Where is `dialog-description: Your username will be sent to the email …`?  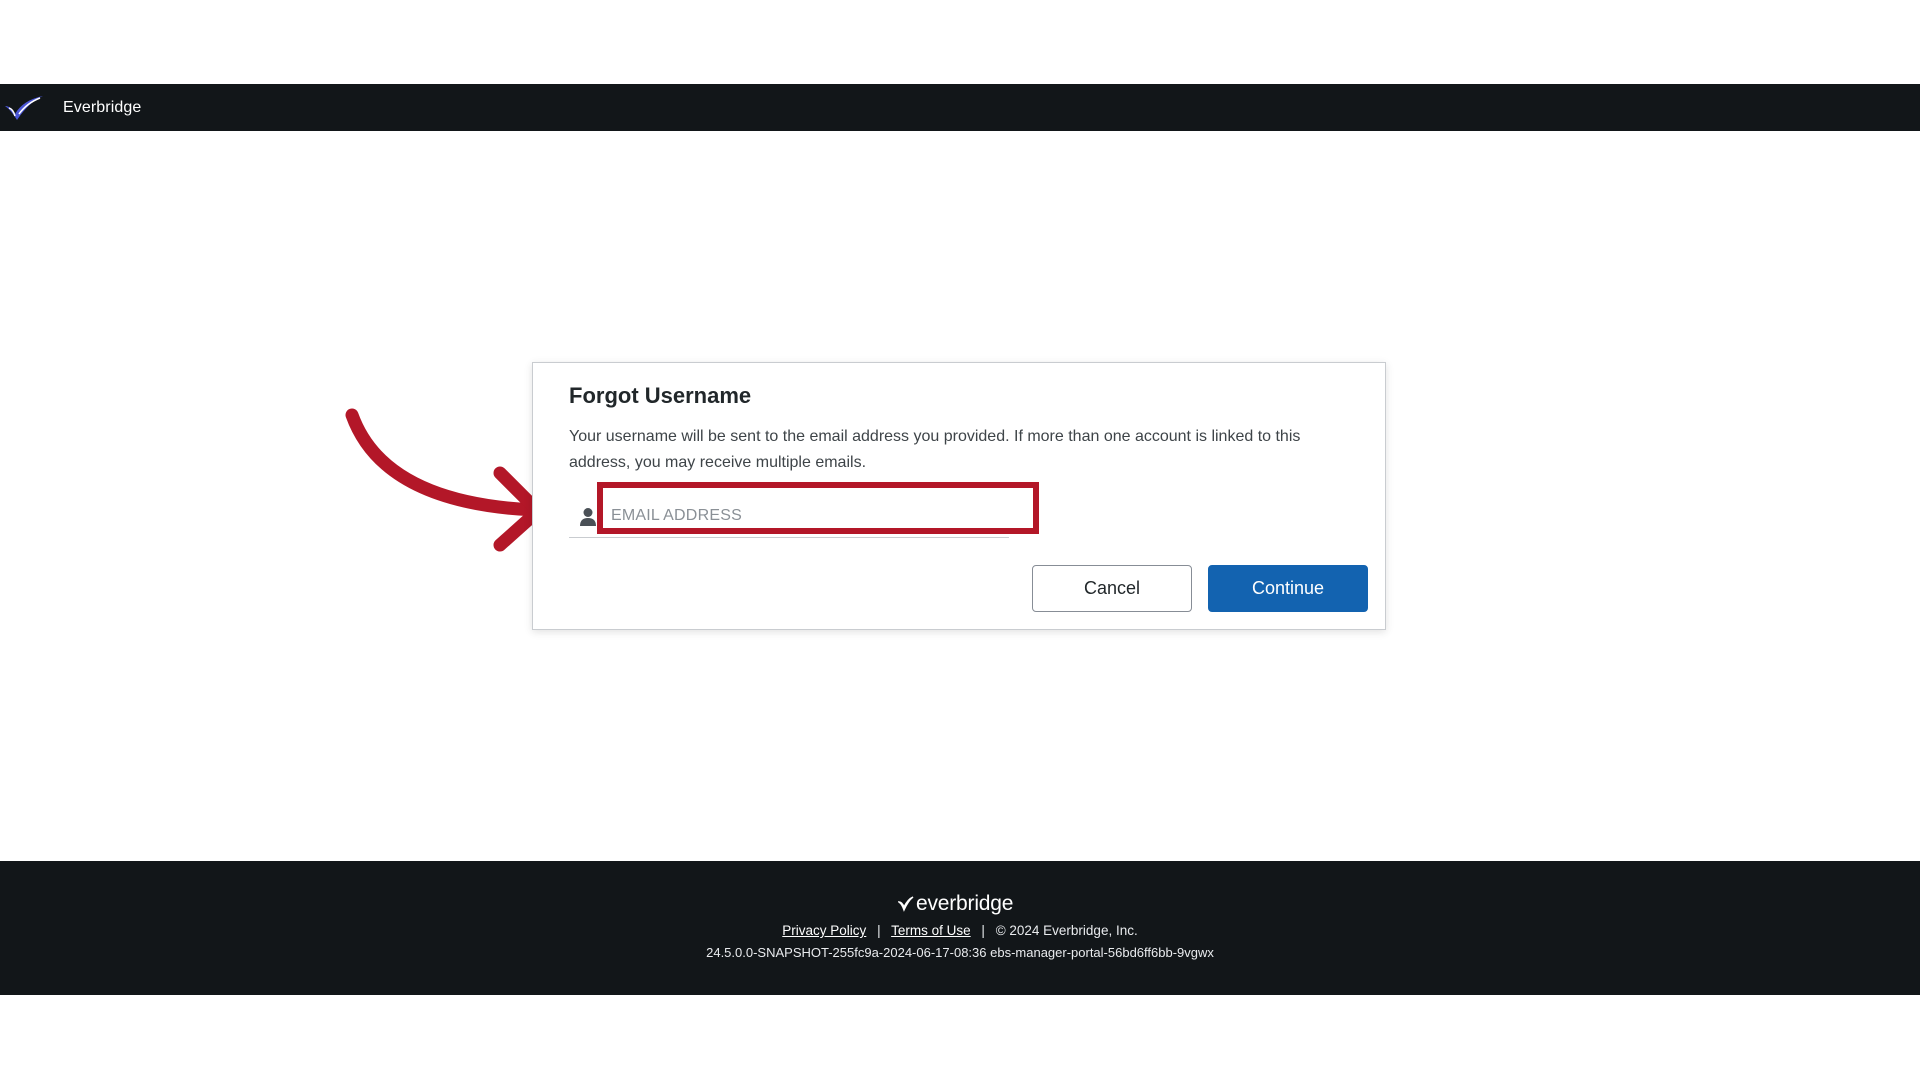
dialog-description: Your username will be sent to the email … is located at coordinates (935, 449).